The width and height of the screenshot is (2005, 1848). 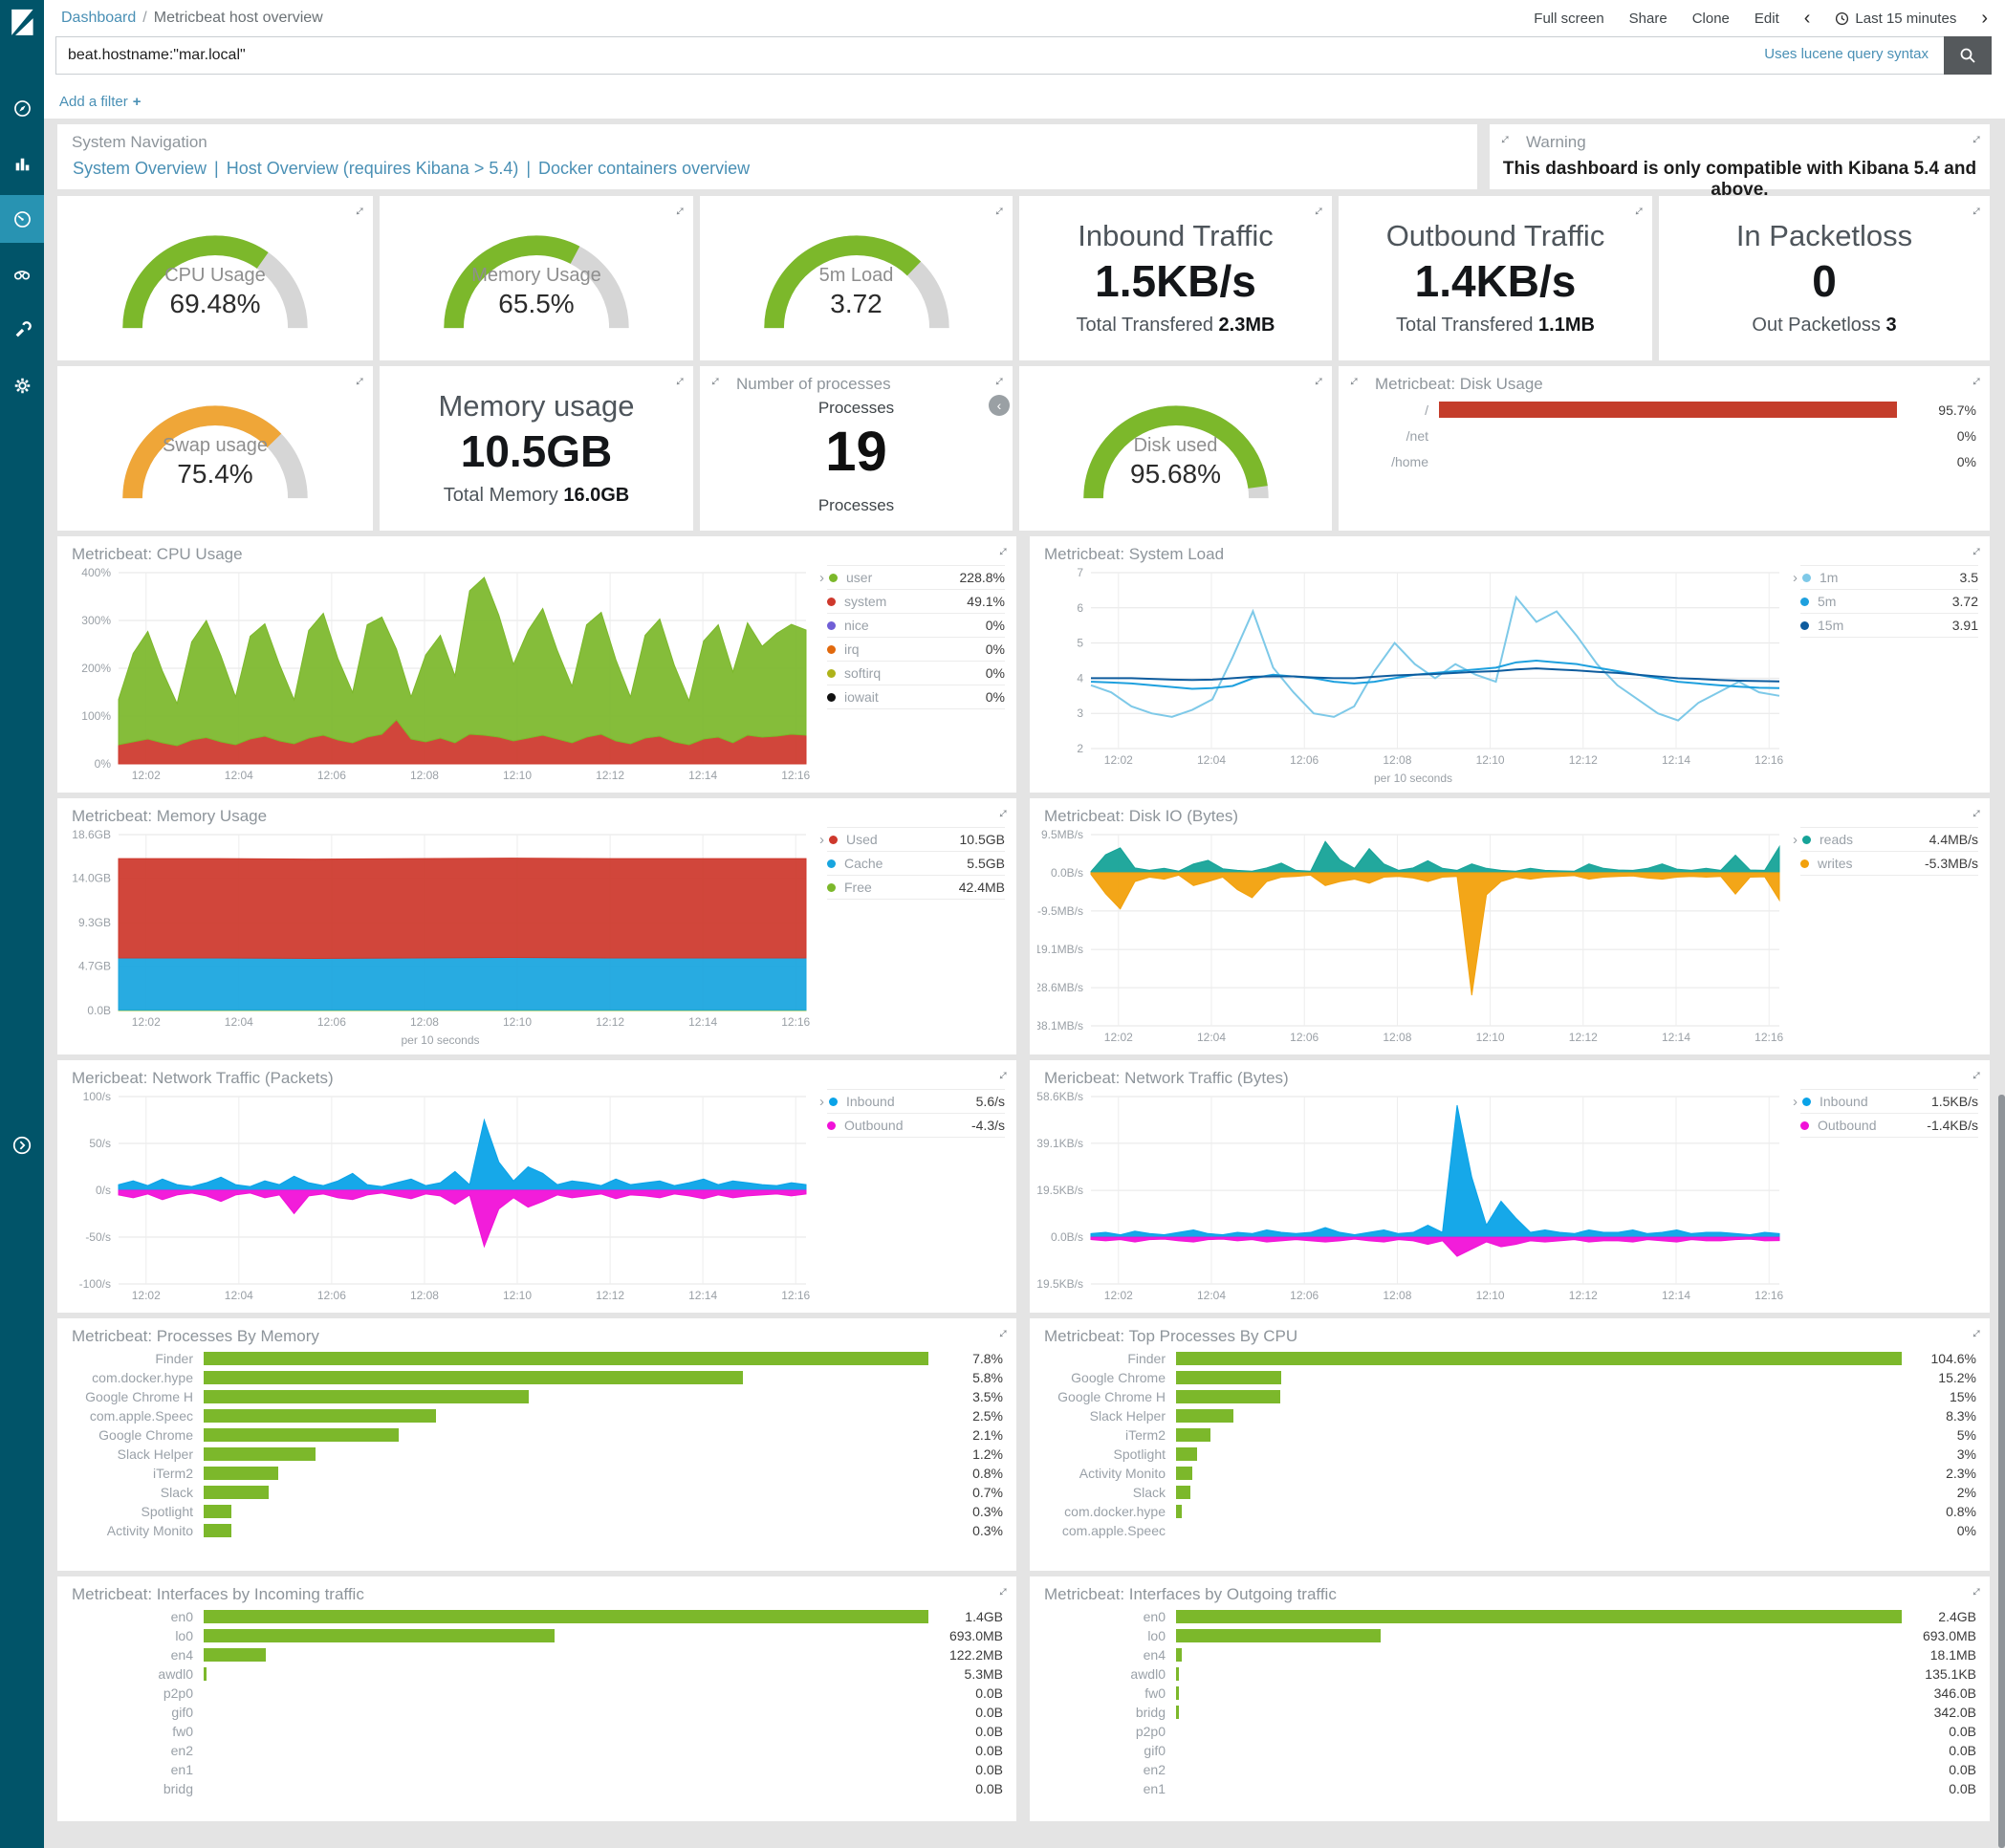 I want to click on sidebar-item-dashboard, so click(x=22, y=219).